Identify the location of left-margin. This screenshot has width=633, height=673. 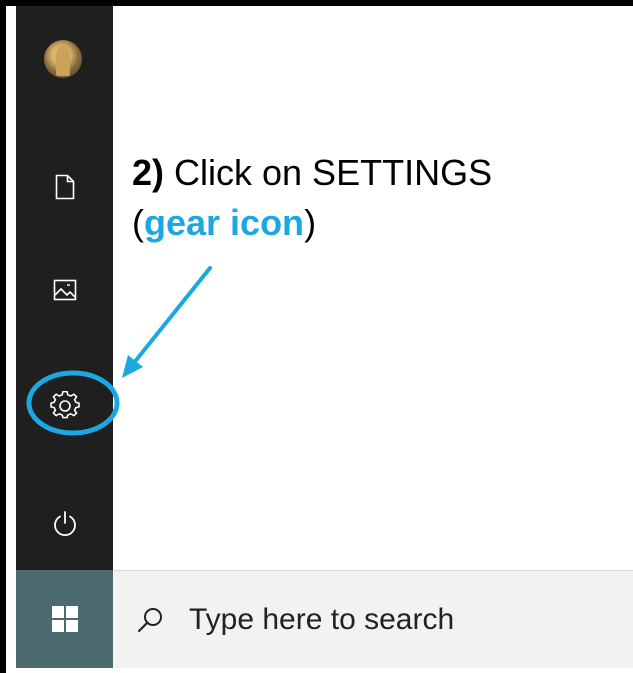
(11, 339).